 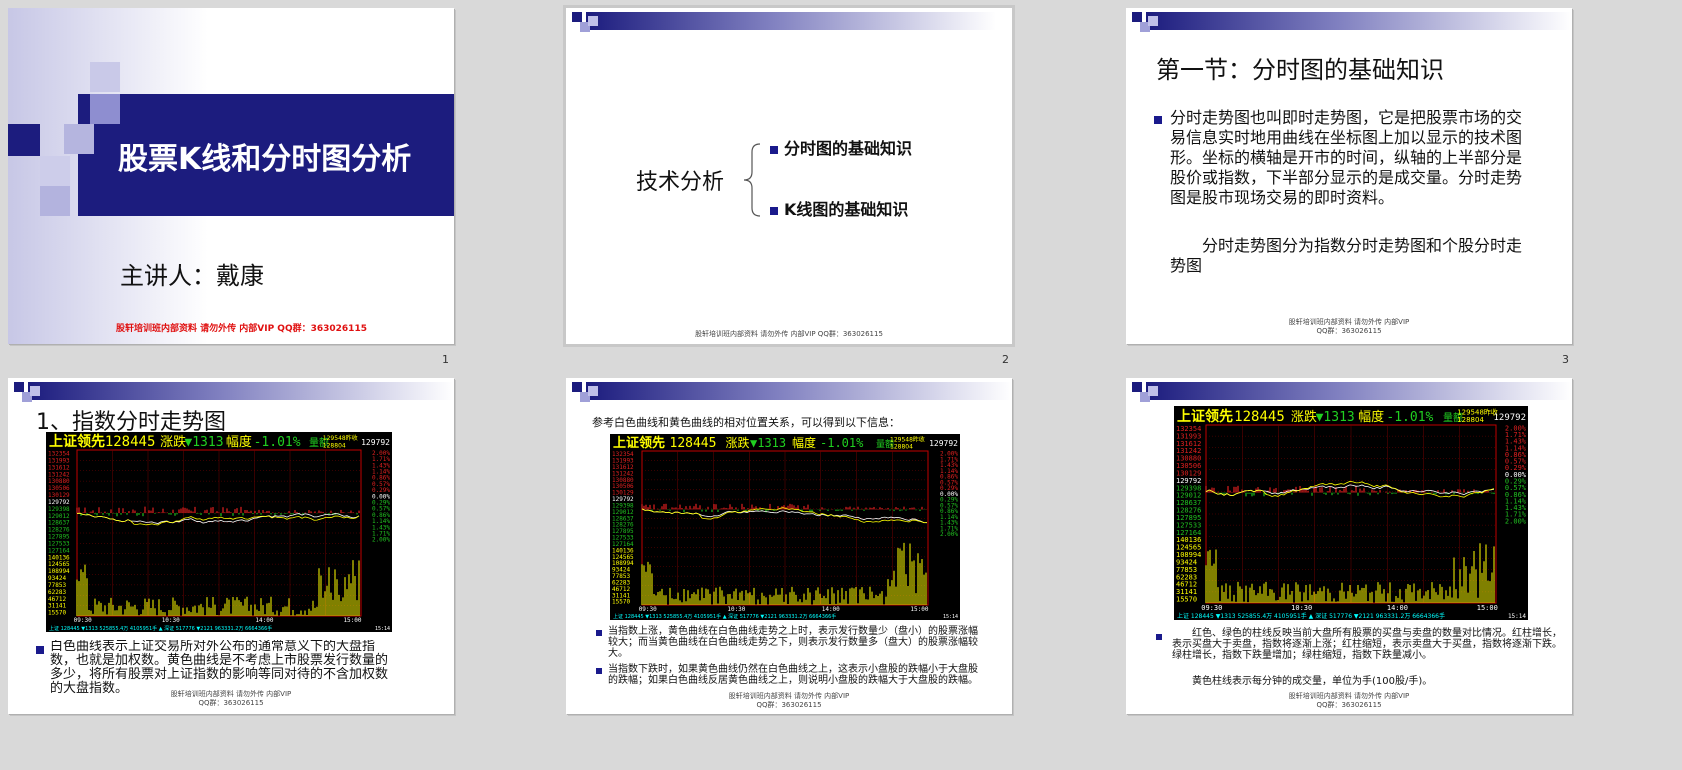 What do you see at coordinates (1005, 359) in the screenshot?
I see `slide-number: 2` at bounding box center [1005, 359].